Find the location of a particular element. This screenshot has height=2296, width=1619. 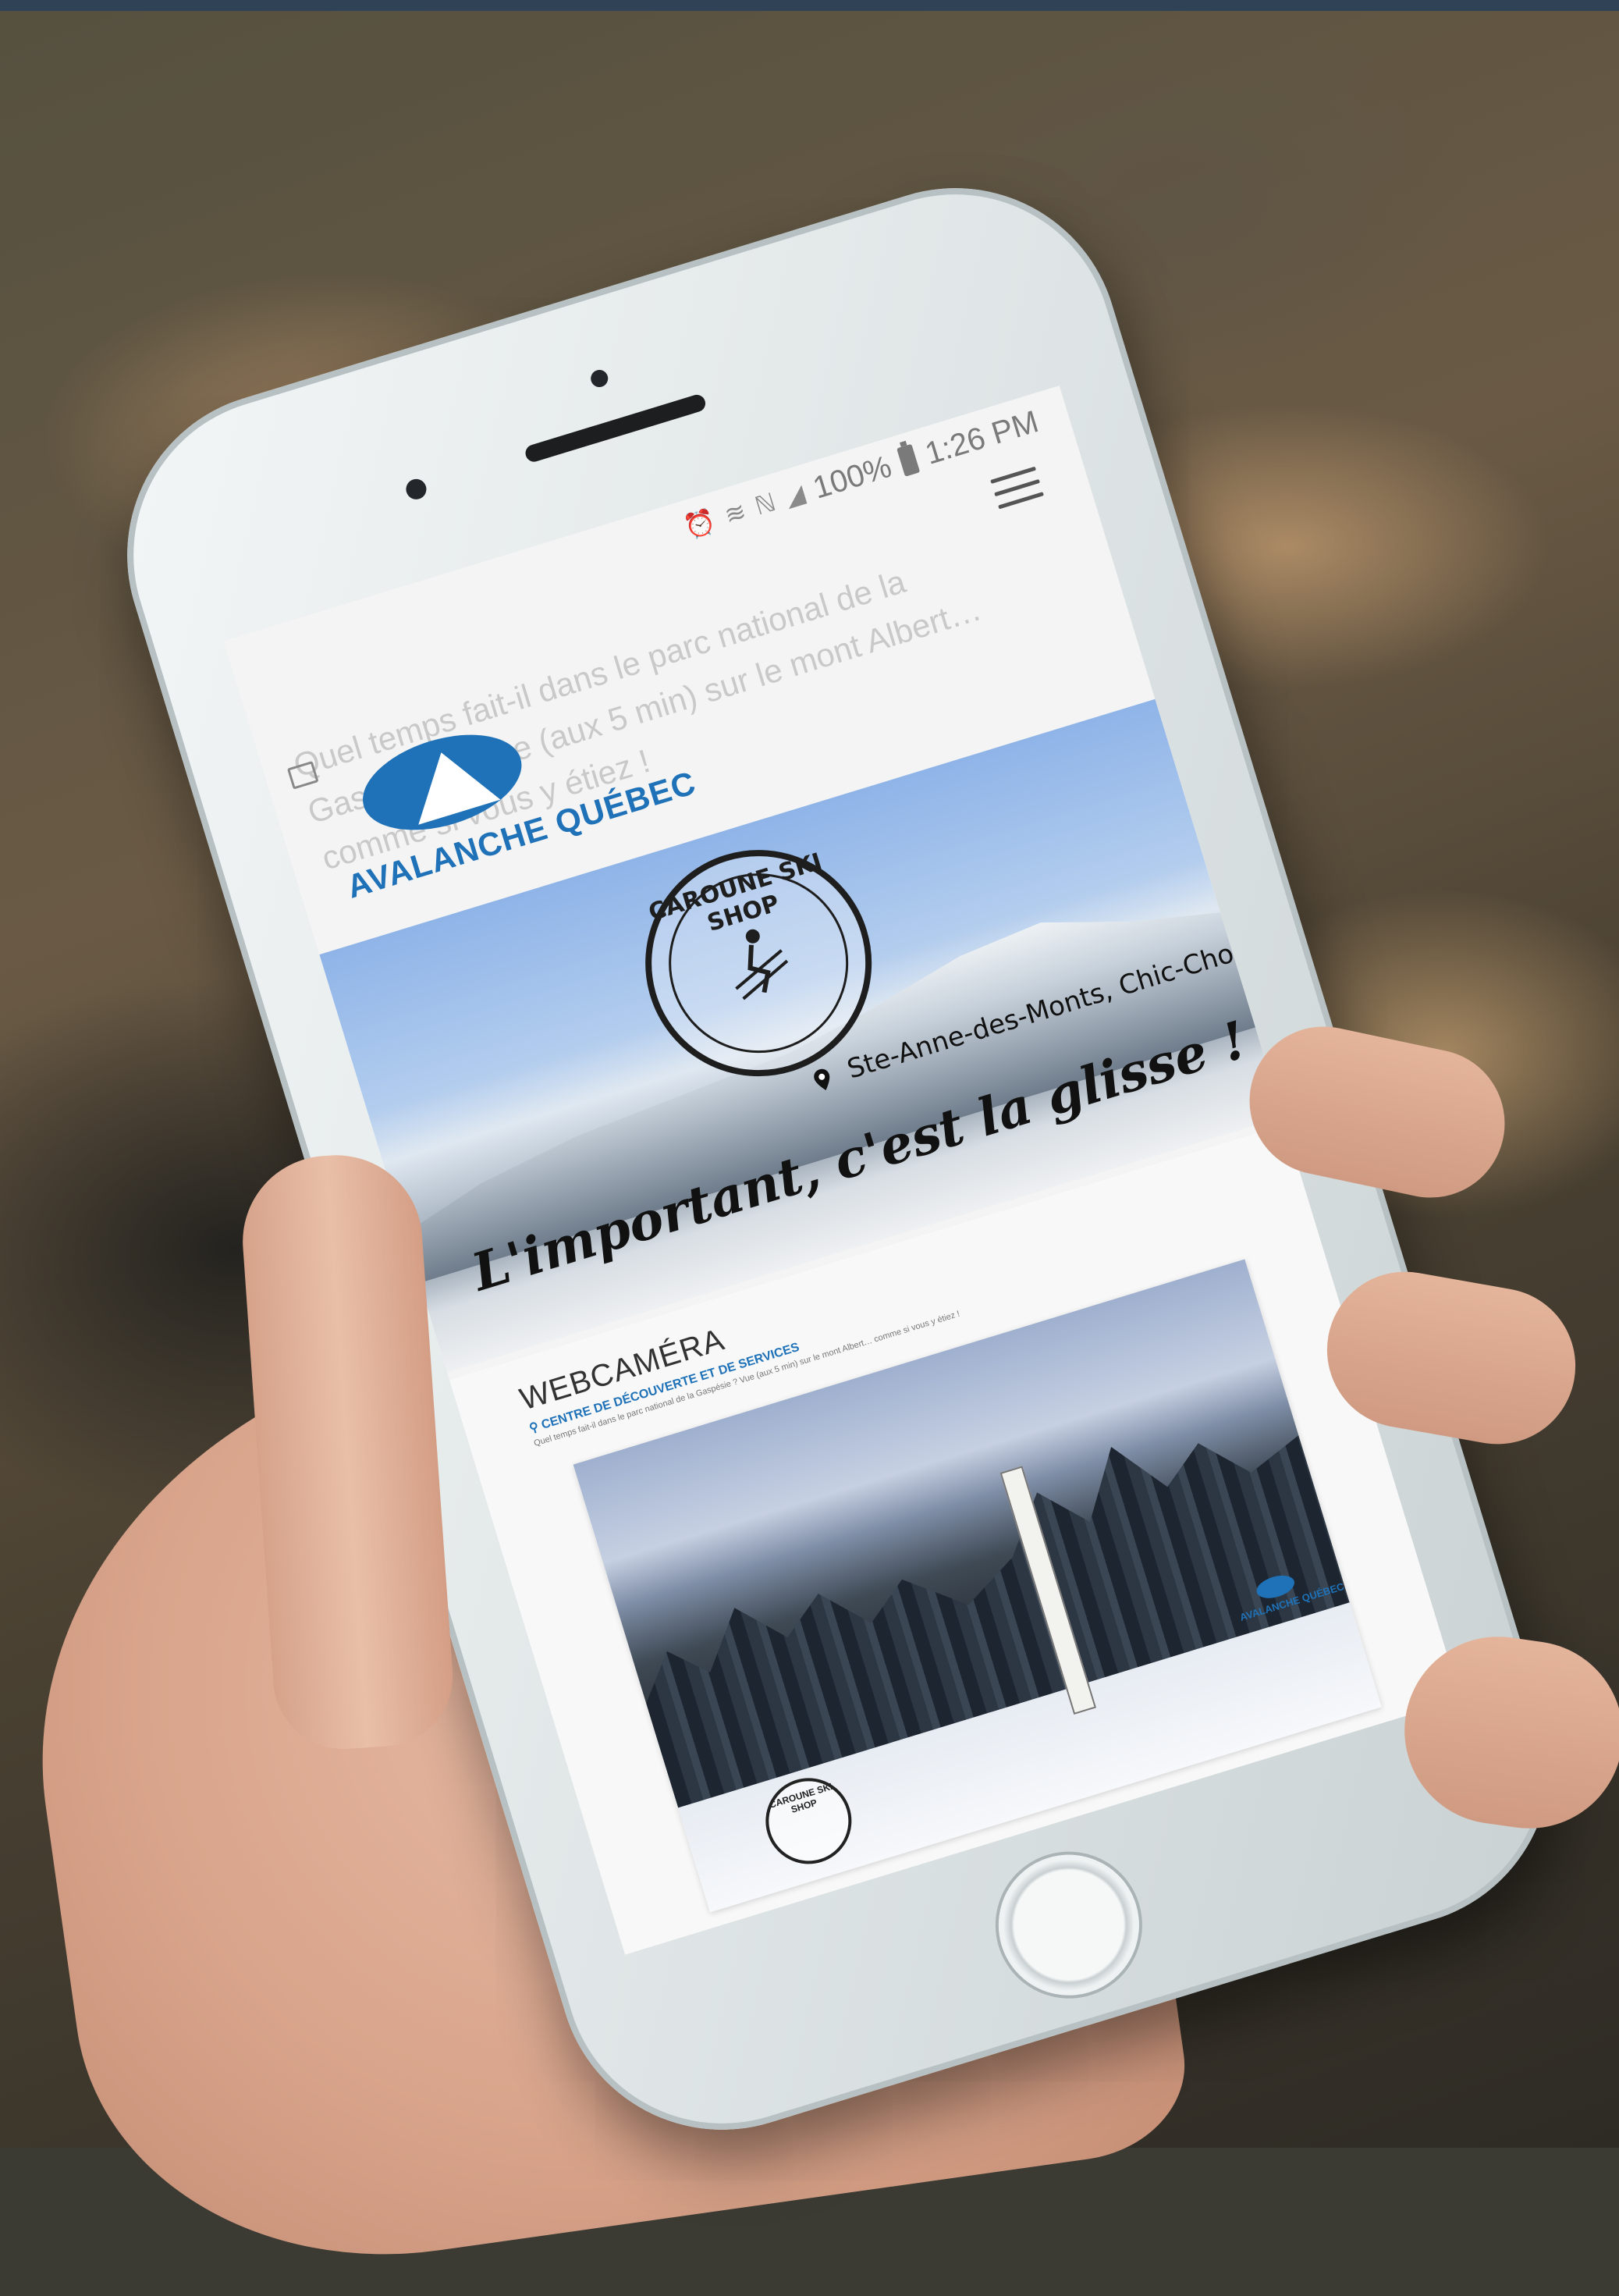

watermark-shop-name: CAROUNE SKI SHOP is located at coordinates (801, 1797).